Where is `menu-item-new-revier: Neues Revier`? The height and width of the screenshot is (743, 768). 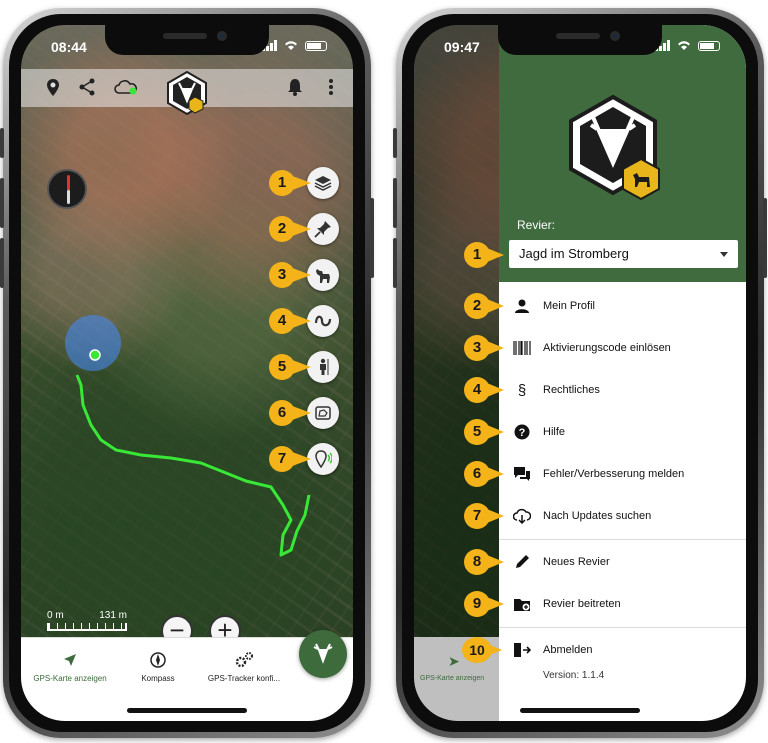 menu-item-new-revier: Neues Revier is located at coordinates (622, 562).